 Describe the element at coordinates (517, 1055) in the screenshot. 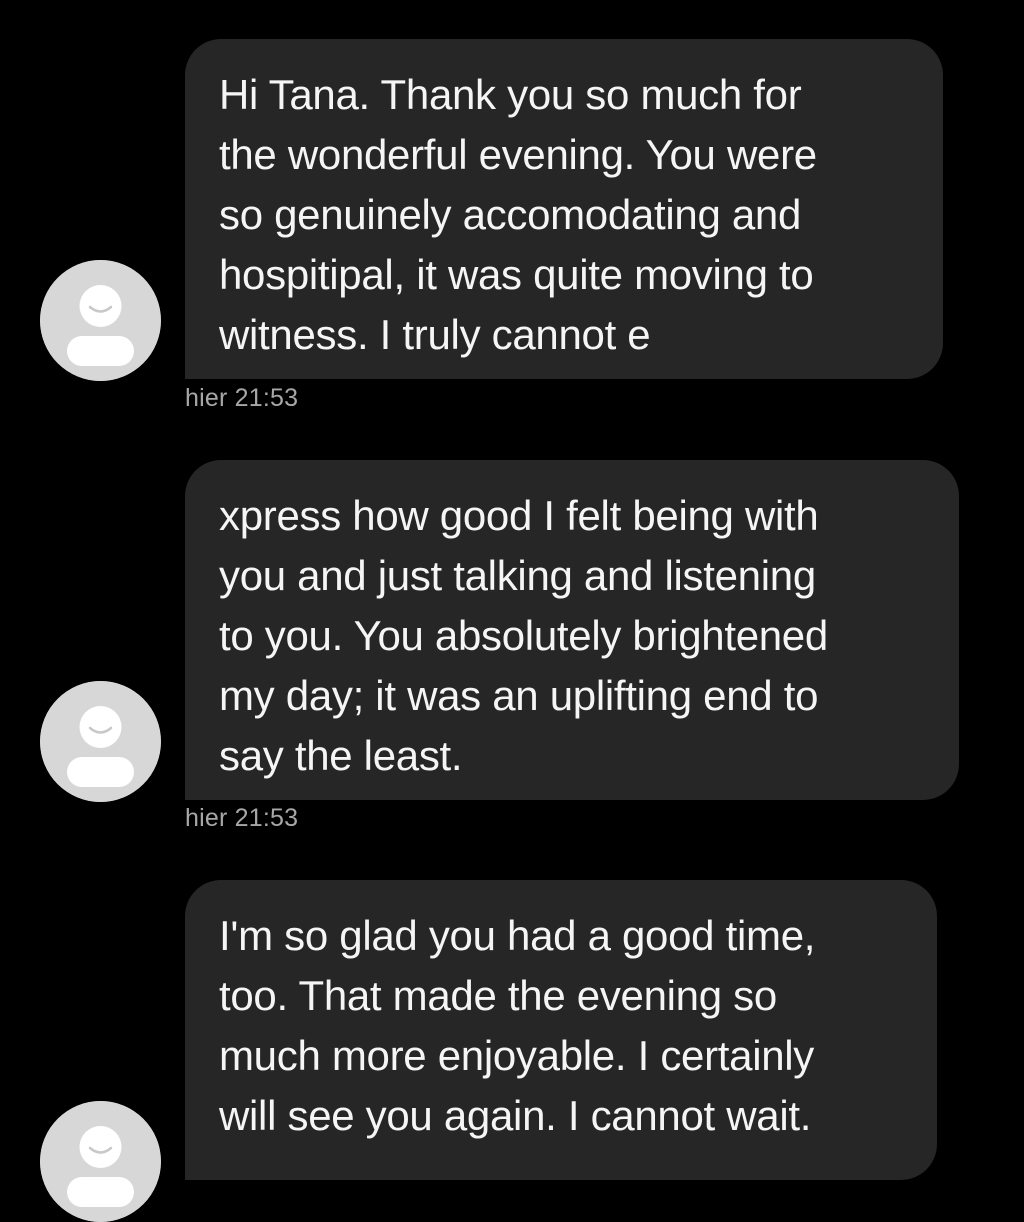

I see `message-line: much more enjoyable. I certainly` at that location.